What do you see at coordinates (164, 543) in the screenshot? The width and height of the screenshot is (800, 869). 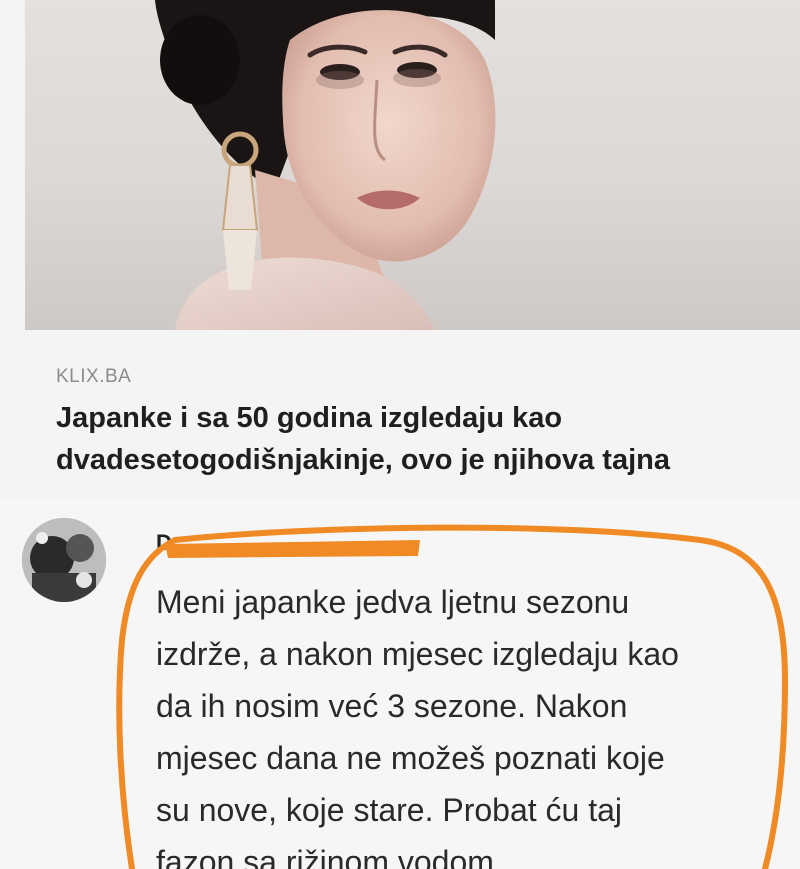 I see `comment-author-name: D` at bounding box center [164, 543].